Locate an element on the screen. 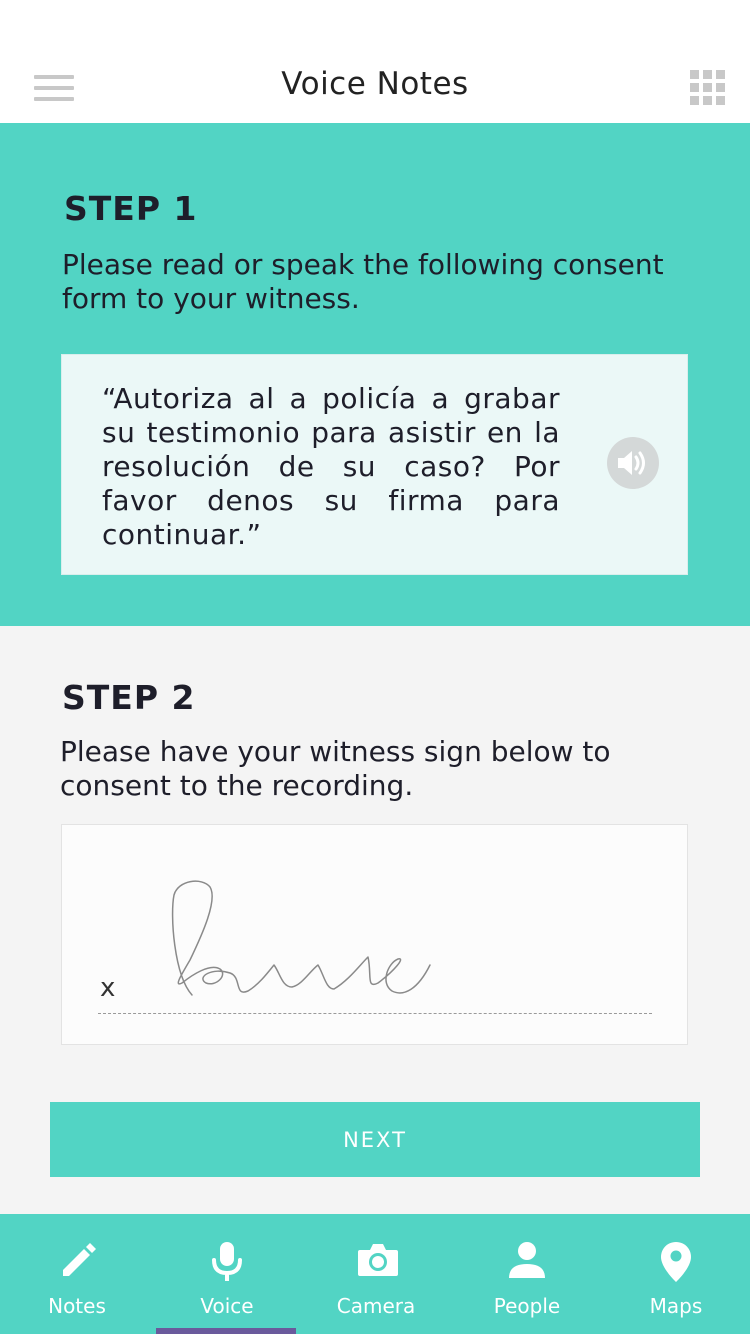 This screenshot has height=1334, width=750. microphone-icon is located at coordinates (227, 1261).